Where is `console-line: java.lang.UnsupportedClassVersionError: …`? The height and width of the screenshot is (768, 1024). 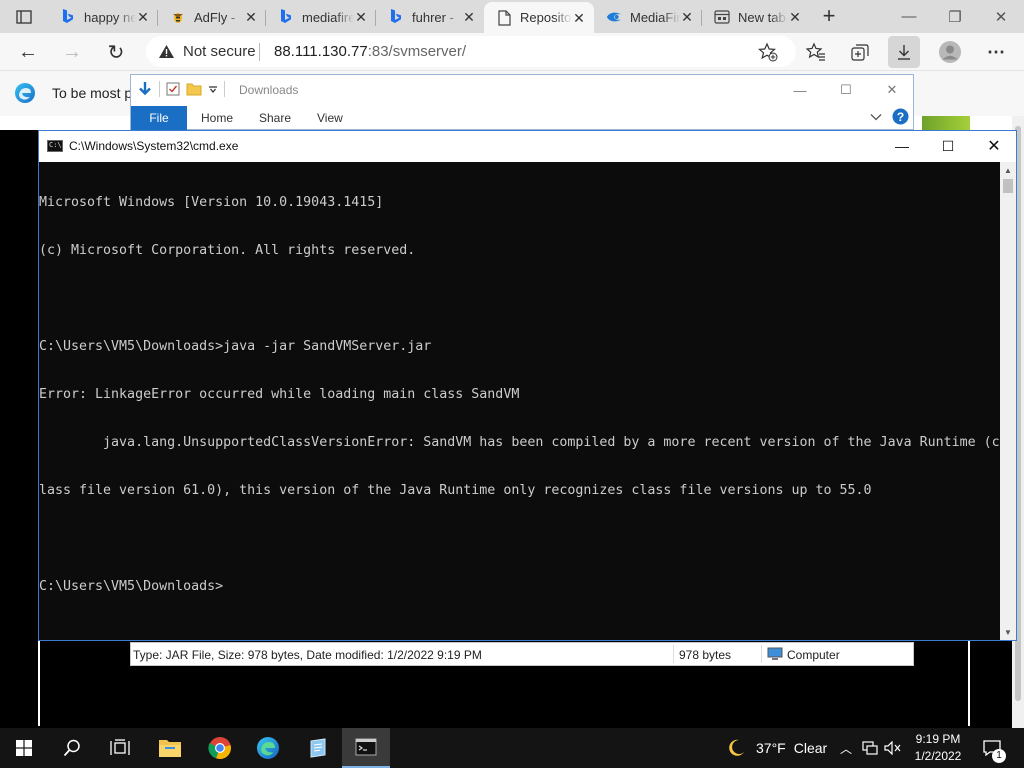
console-line: java.lang.UnsupportedClassVersionError: … is located at coordinates (519, 442).